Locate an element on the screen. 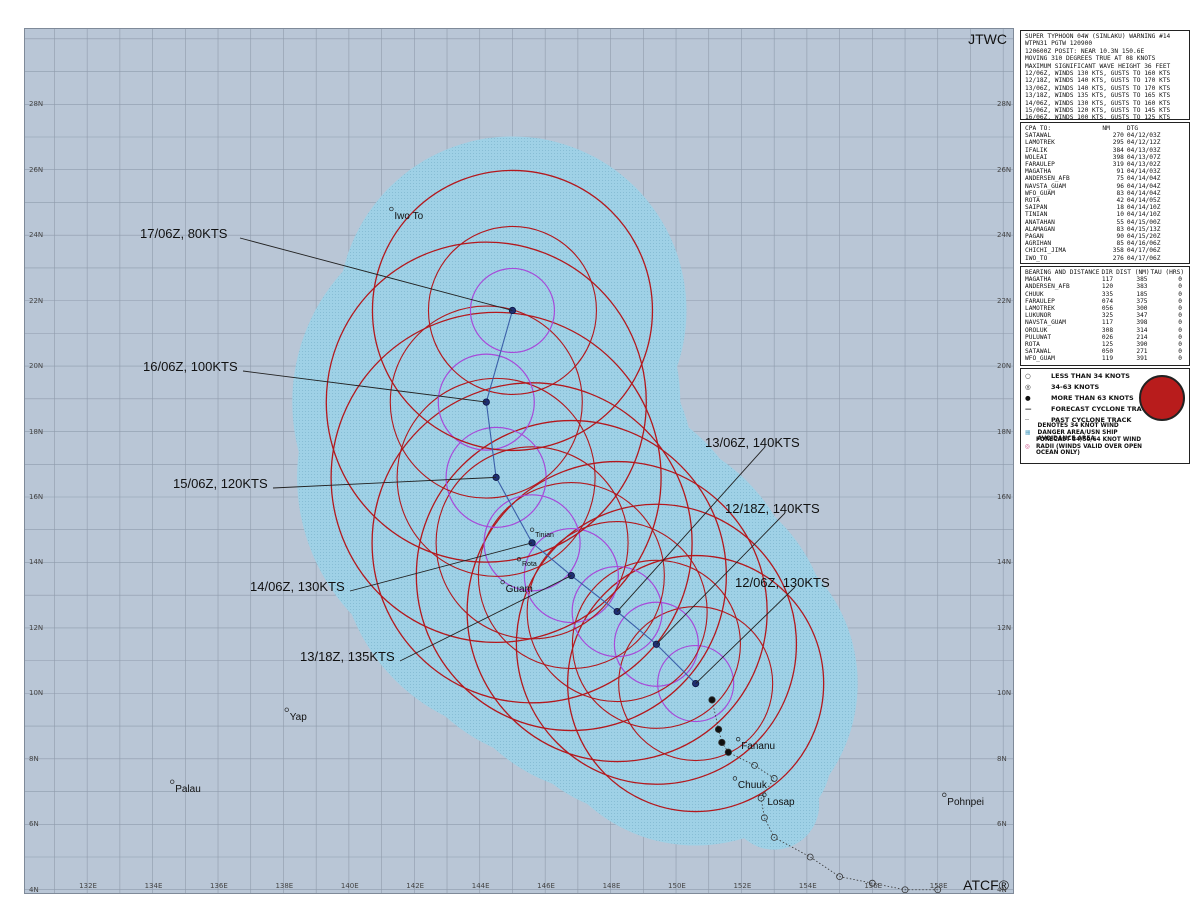  cpa-nm: 270 is located at coordinates (1118, 136).